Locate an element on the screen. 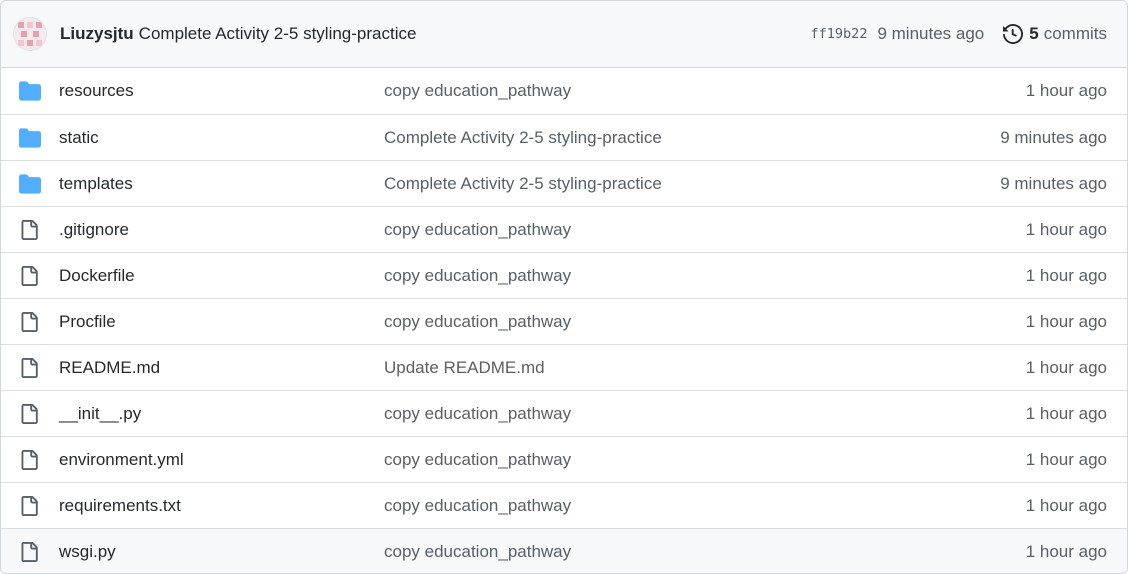 Image resolution: width=1130 pixels, height=574 pixels. file-name-link: Procfile is located at coordinates (87, 322).